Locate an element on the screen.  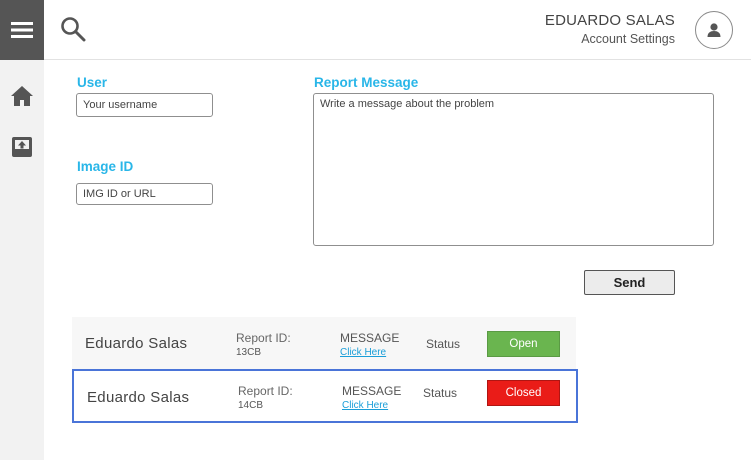
home-icon is located at coordinates (22, 96).